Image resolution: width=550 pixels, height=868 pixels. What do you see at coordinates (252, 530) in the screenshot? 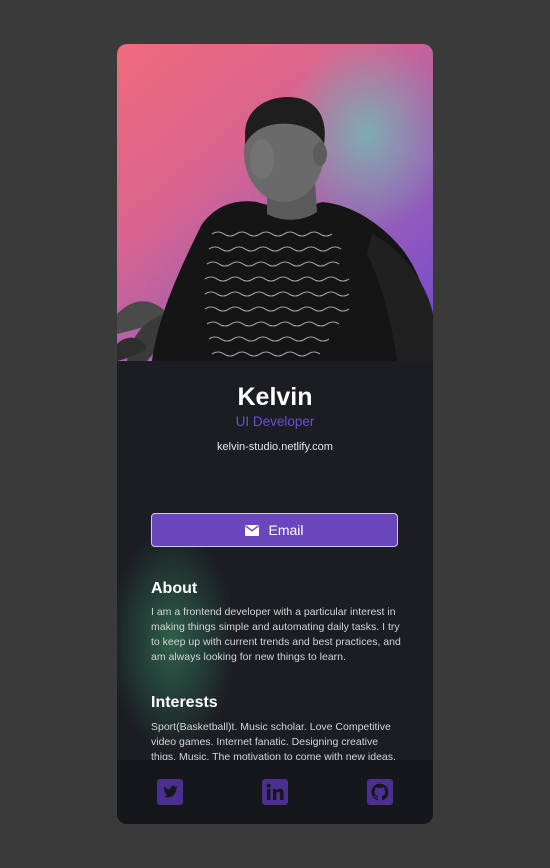
I see `envelope-icon` at bounding box center [252, 530].